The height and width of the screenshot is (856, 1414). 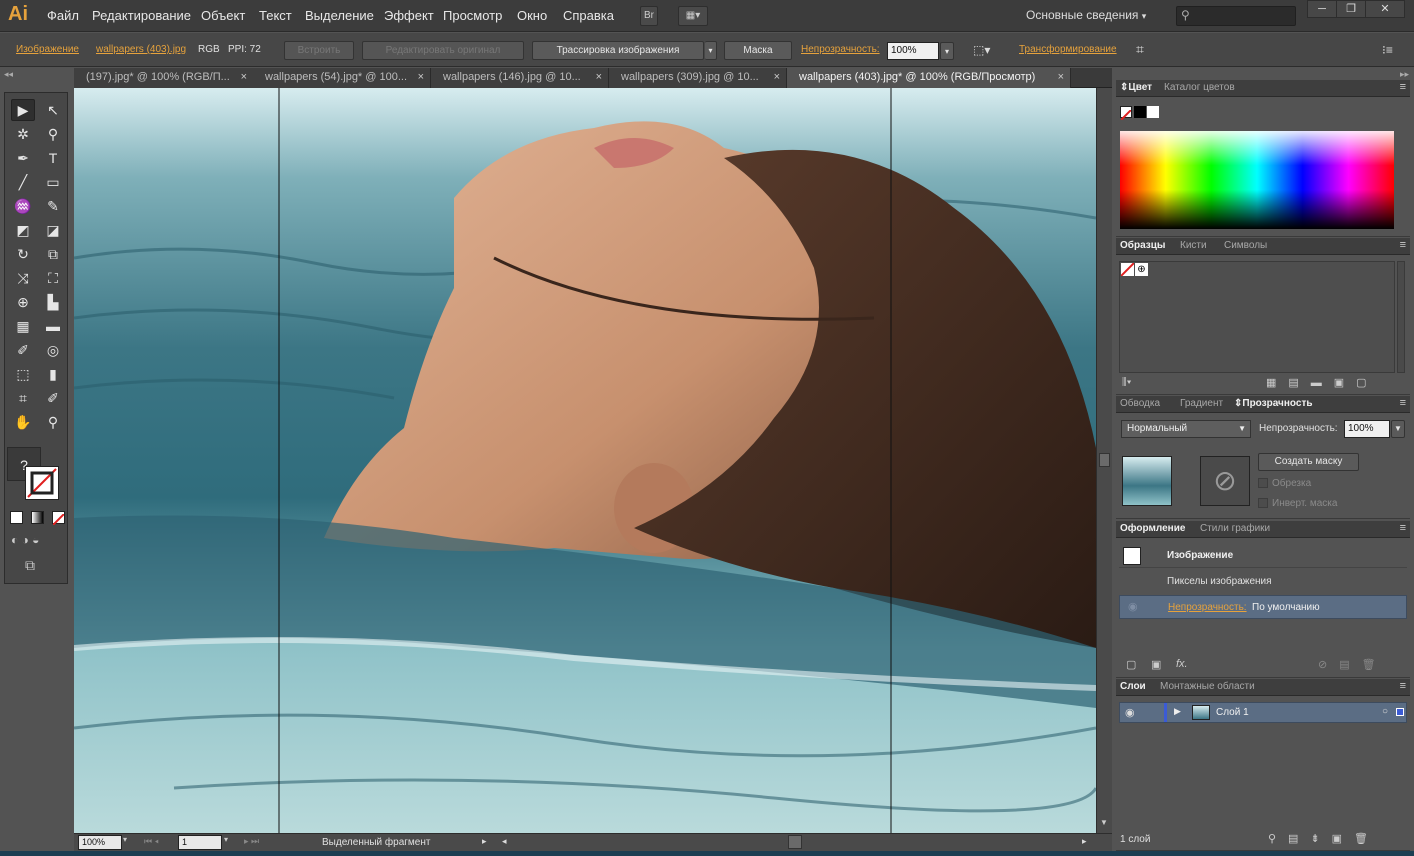 What do you see at coordinates (141, 15) in the screenshot?
I see `menu-edit: Редактирование` at bounding box center [141, 15].